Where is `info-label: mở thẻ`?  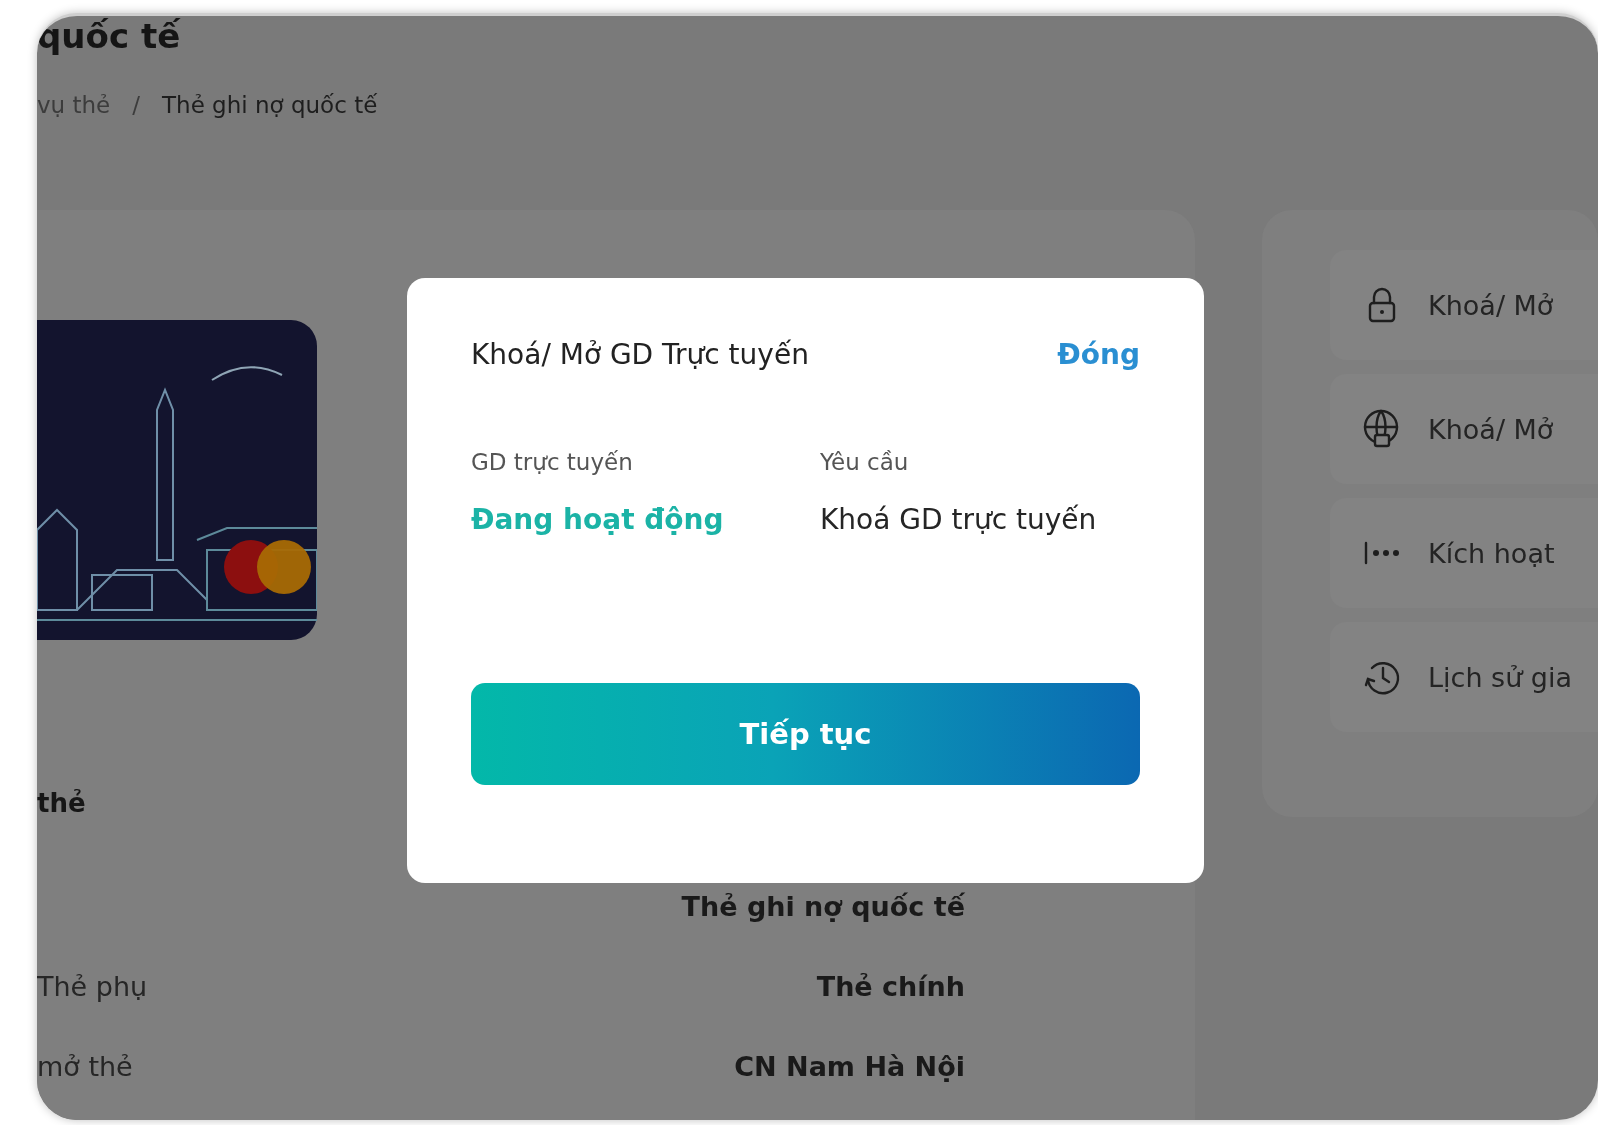
info-label: mở thẻ is located at coordinates (85, 1067).